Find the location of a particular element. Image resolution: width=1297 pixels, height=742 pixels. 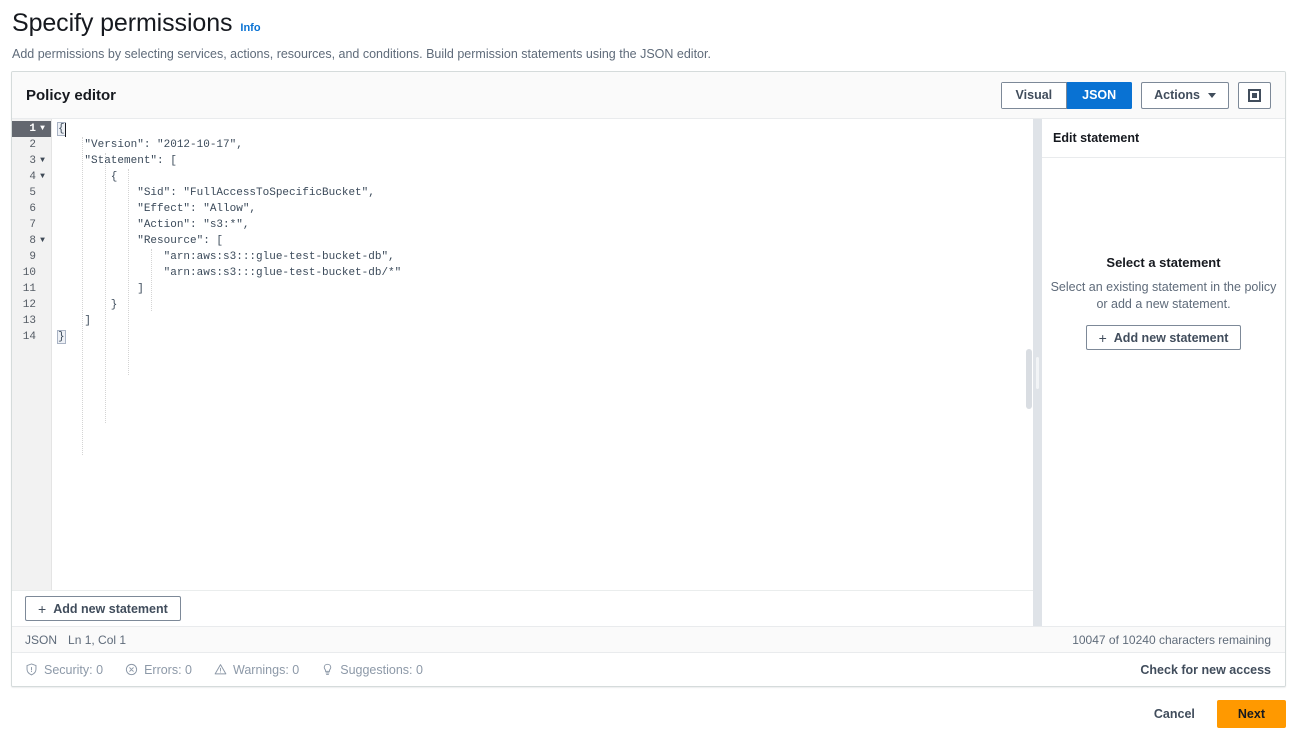

page-title-row: Specify permissions Info is located at coordinates (648, 23).